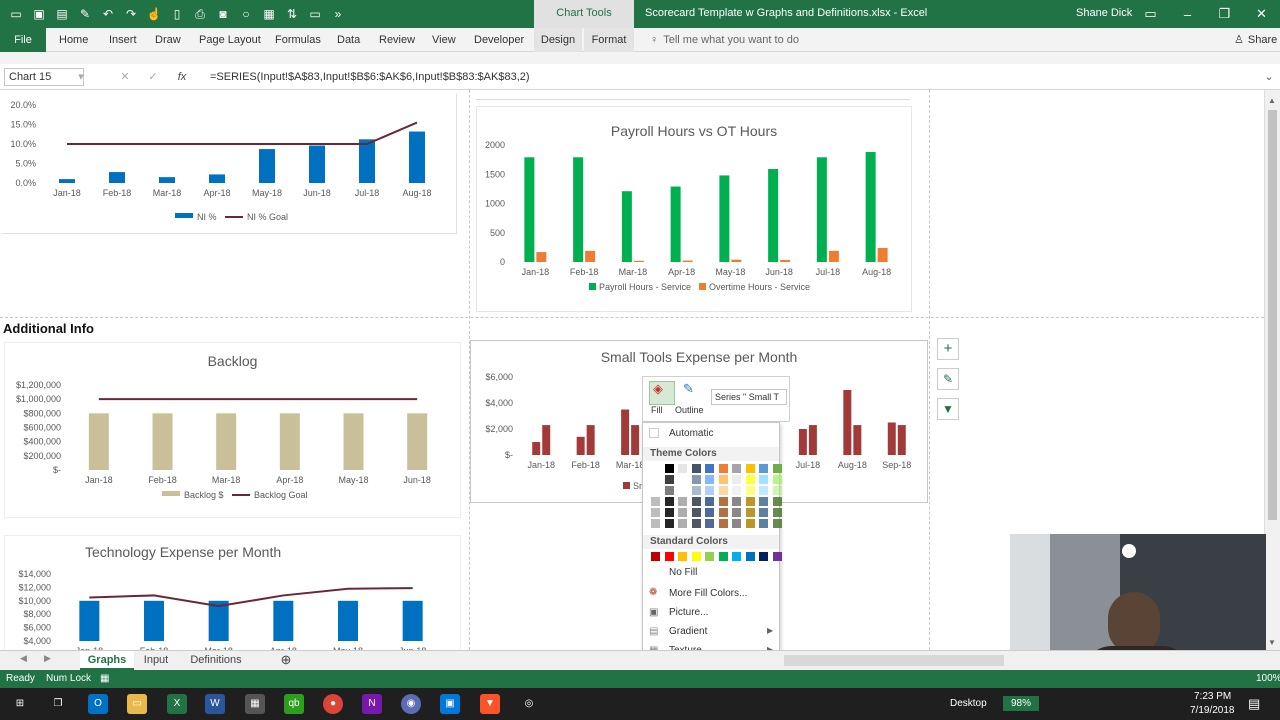  I want to click on file-explorer-icon: ▭, so click(137, 704).